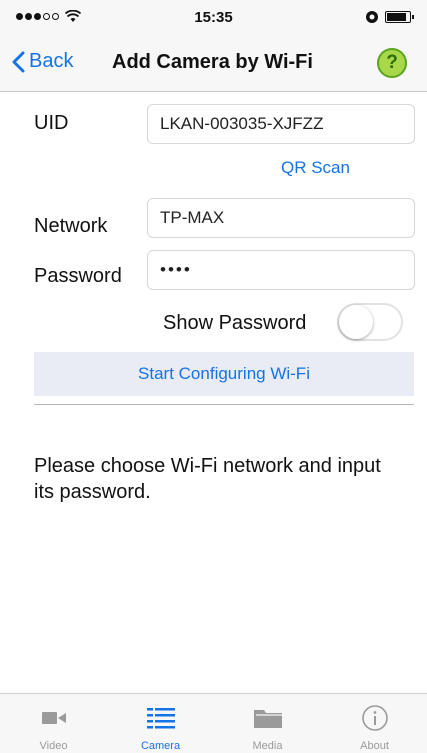 The width and height of the screenshot is (427, 753). Describe the element at coordinates (78, 276) in the screenshot. I see `password-label: Password` at that location.